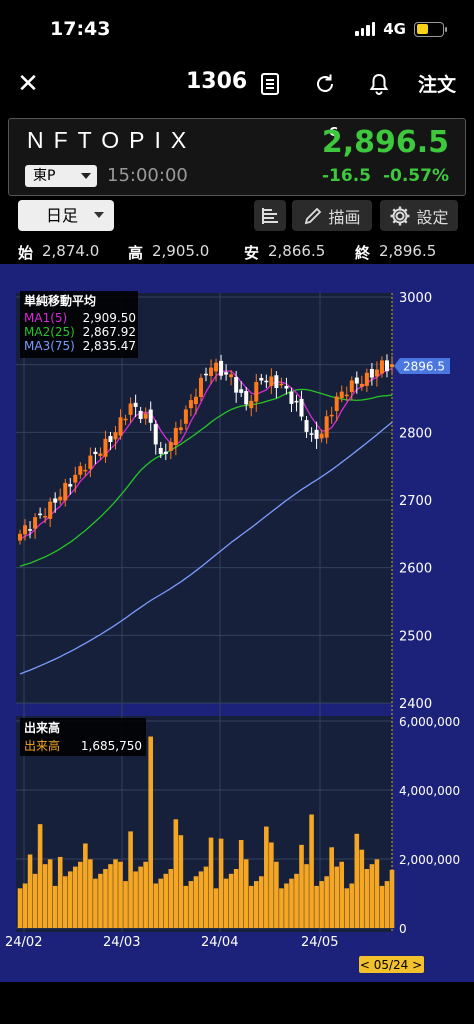 The height and width of the screenshot is (1024, 474). Describe the element at coordinates (430, 29) in the screenshot. I see `battery-icon` at that location.